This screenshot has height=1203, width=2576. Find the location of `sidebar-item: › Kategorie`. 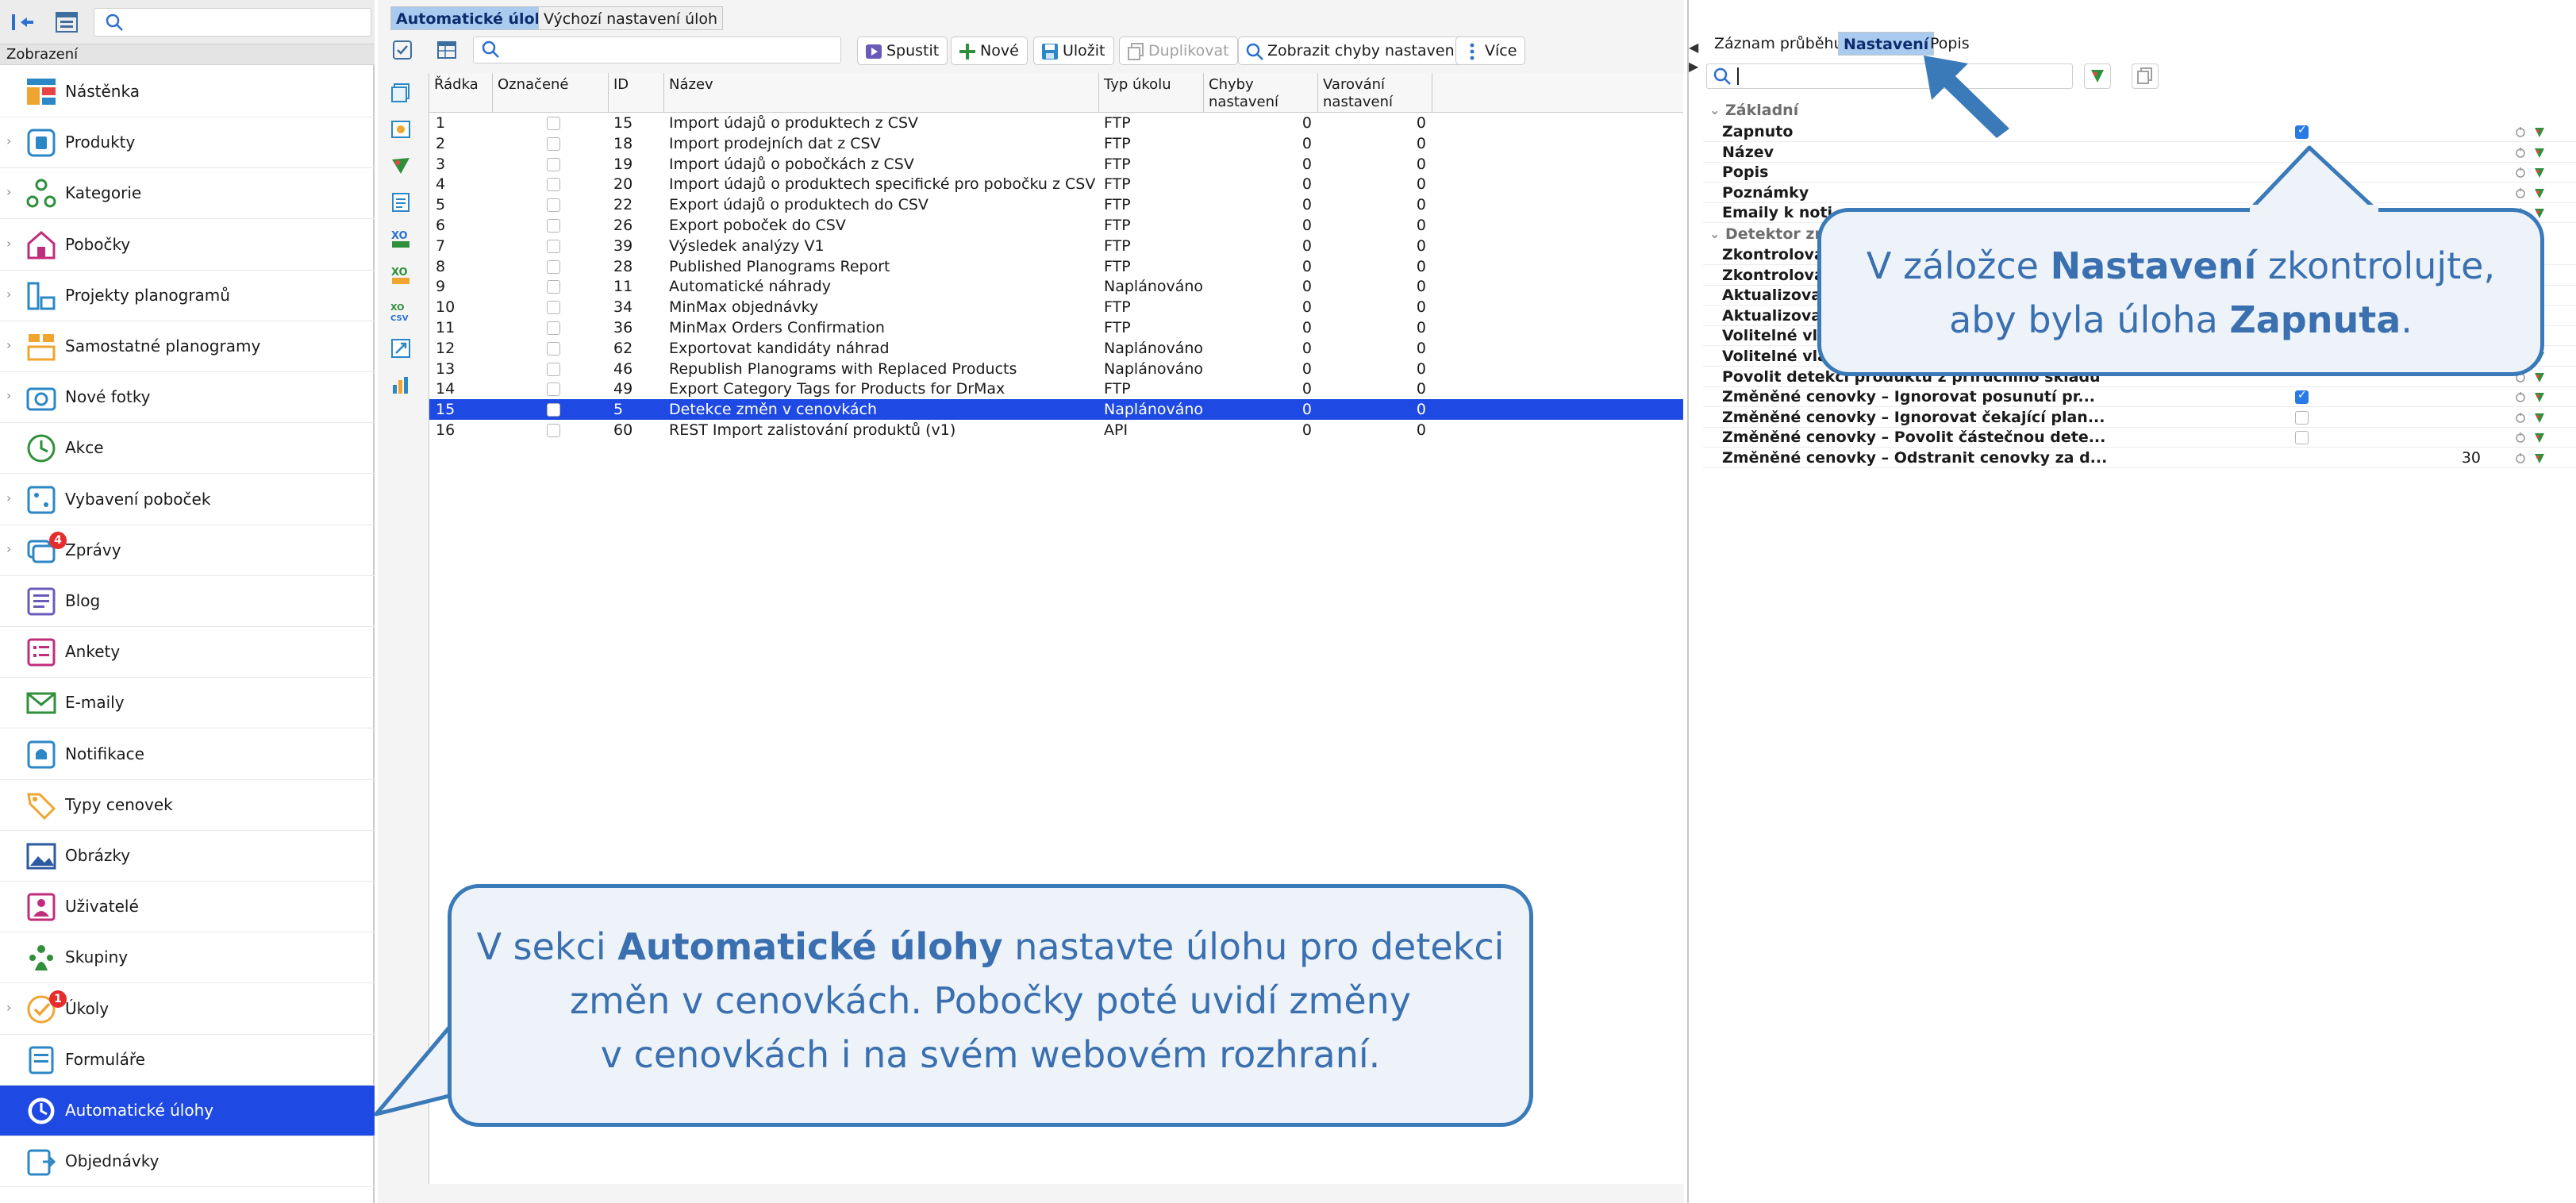

sidebar-item: › Kategorie is located at coordinates (187, 194).